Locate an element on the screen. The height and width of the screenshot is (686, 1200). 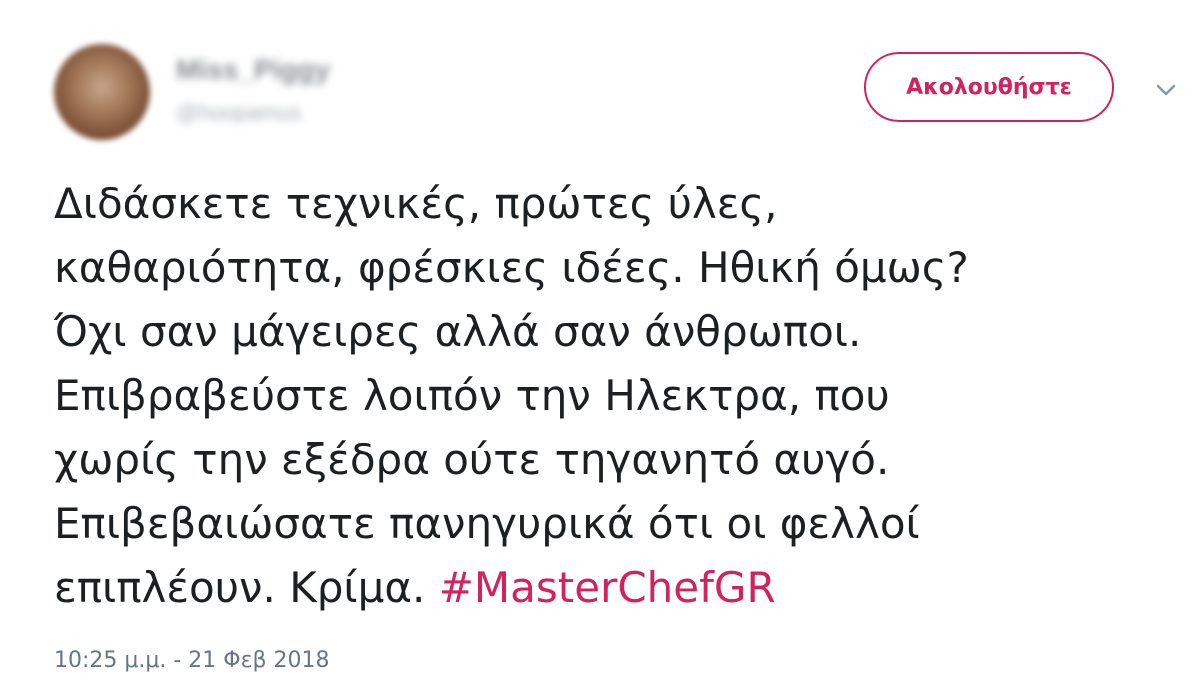
tweet-text-line: Επιβεβαιώσατε πανηγυρικά ότι οι φελλοί is located at coordinates (487, 523).